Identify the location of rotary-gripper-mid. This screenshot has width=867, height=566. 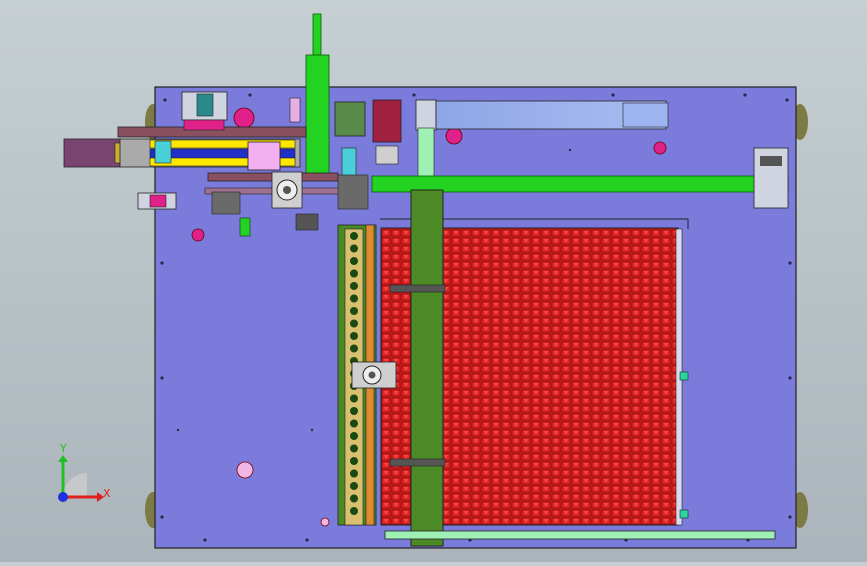
(374, 375).